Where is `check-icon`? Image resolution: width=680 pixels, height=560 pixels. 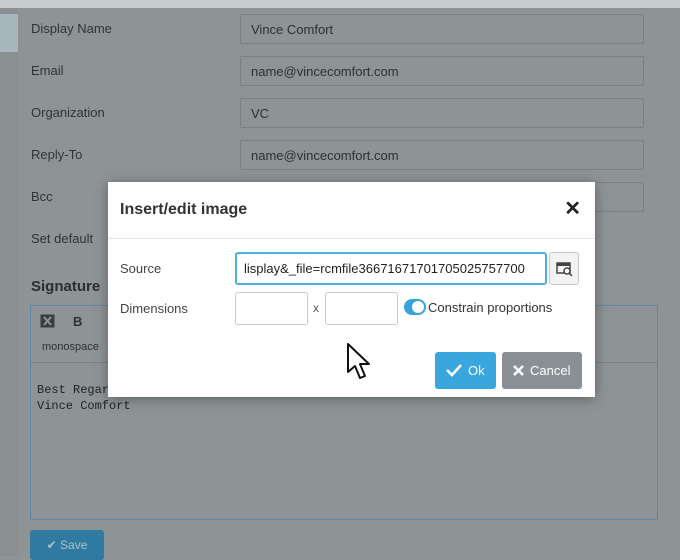 check-icon is located at coordinates (454, 370).